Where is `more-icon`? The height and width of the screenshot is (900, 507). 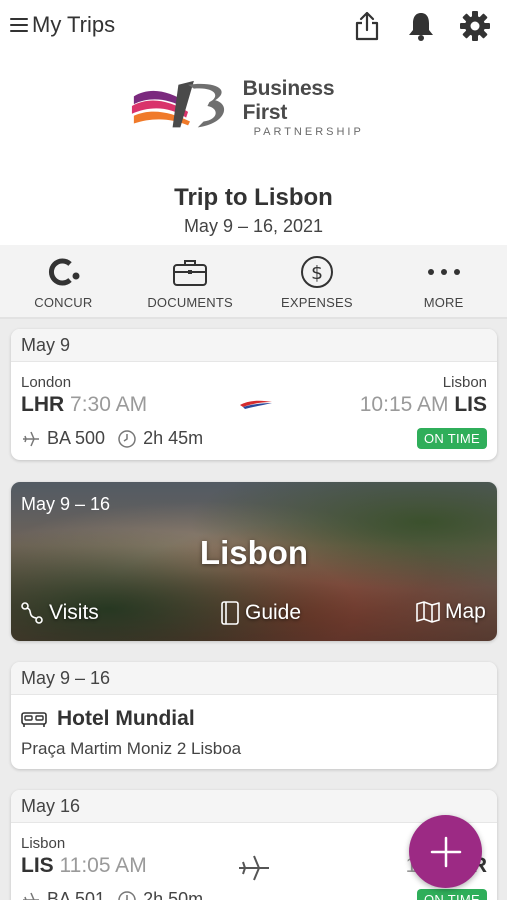 more-icon is located at coordinates (444, 272).